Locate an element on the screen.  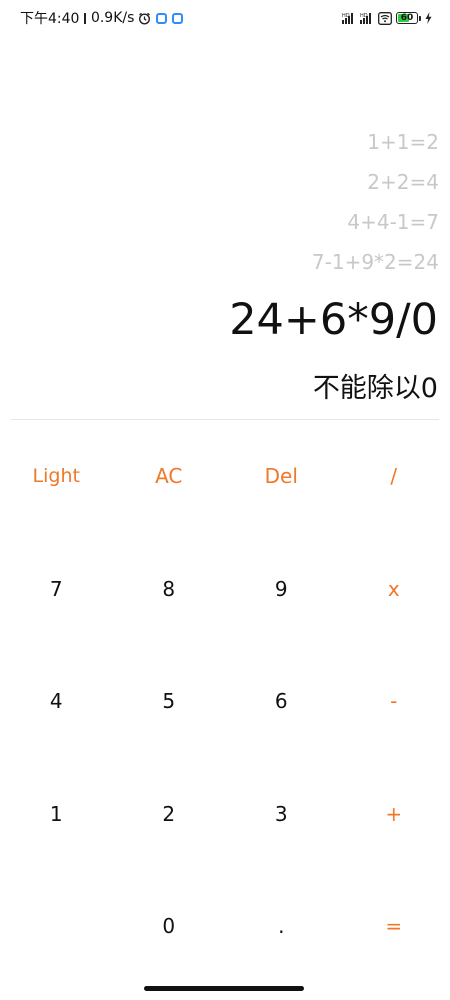
digit-5-button: 5 is located at coordinates (169, 701).